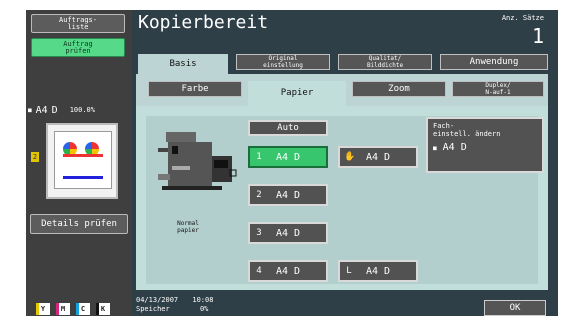 The image size is (562, 324). I want to click on thumb-orient: D, so click(54, 110).